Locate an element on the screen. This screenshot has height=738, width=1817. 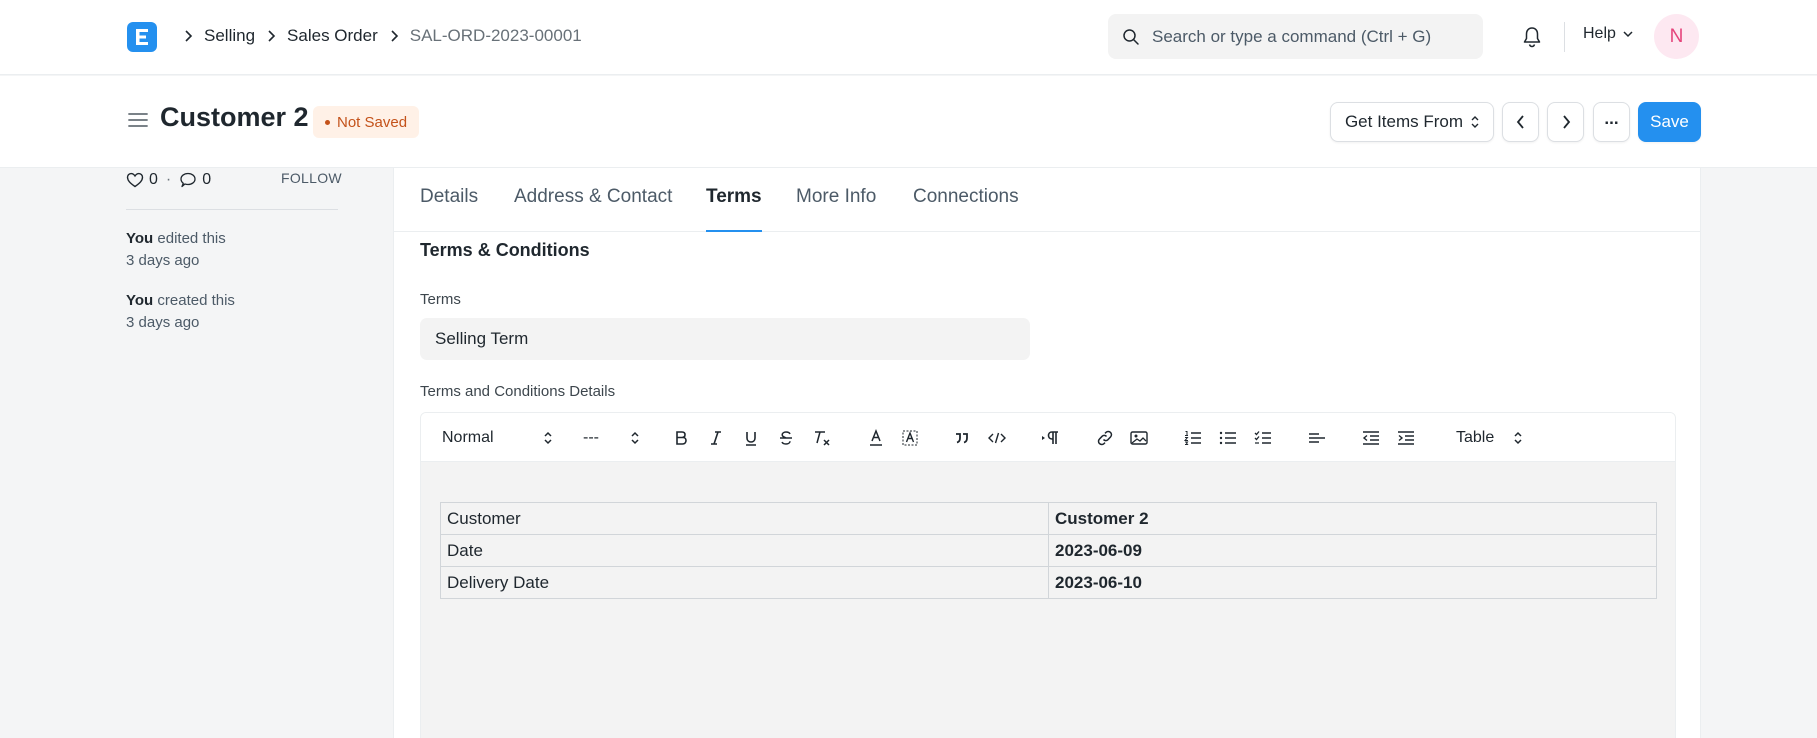
table-cell-key: Delivery Date is located at coordinates (744, 582).